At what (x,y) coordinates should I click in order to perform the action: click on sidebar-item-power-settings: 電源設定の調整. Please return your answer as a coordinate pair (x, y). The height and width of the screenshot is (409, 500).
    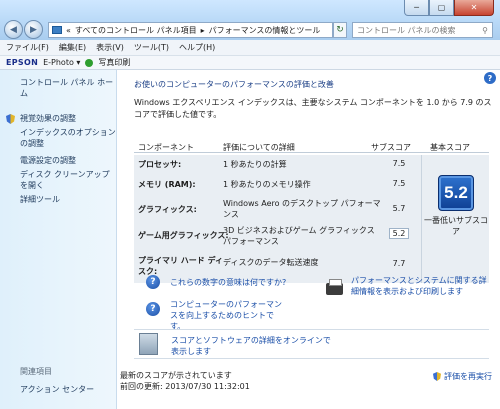
    Looking at the image, I should click on (58, 160).